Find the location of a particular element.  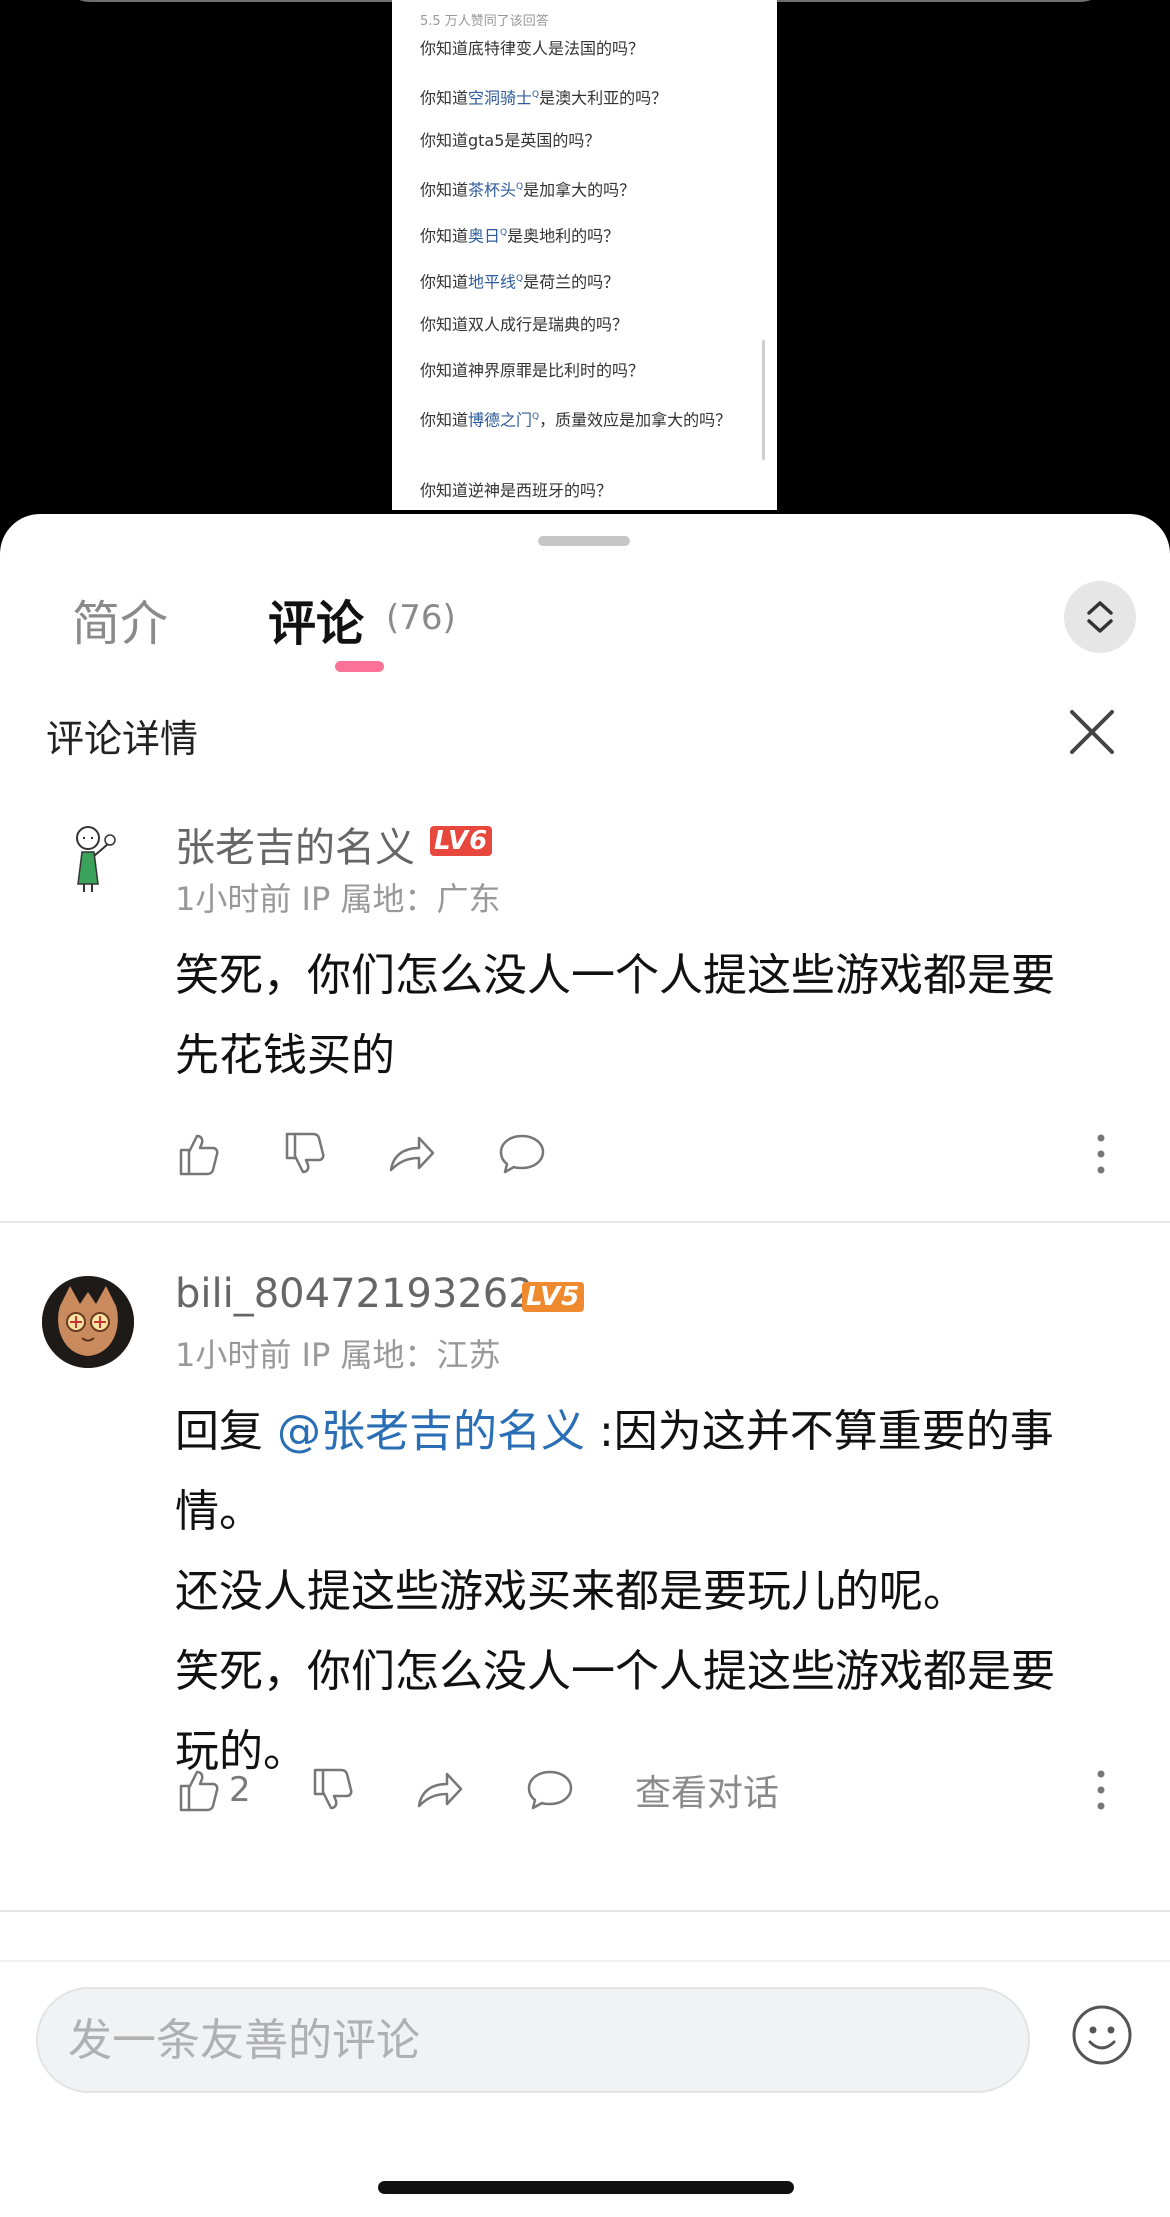

close-button is located at coordinates (1092, 732).